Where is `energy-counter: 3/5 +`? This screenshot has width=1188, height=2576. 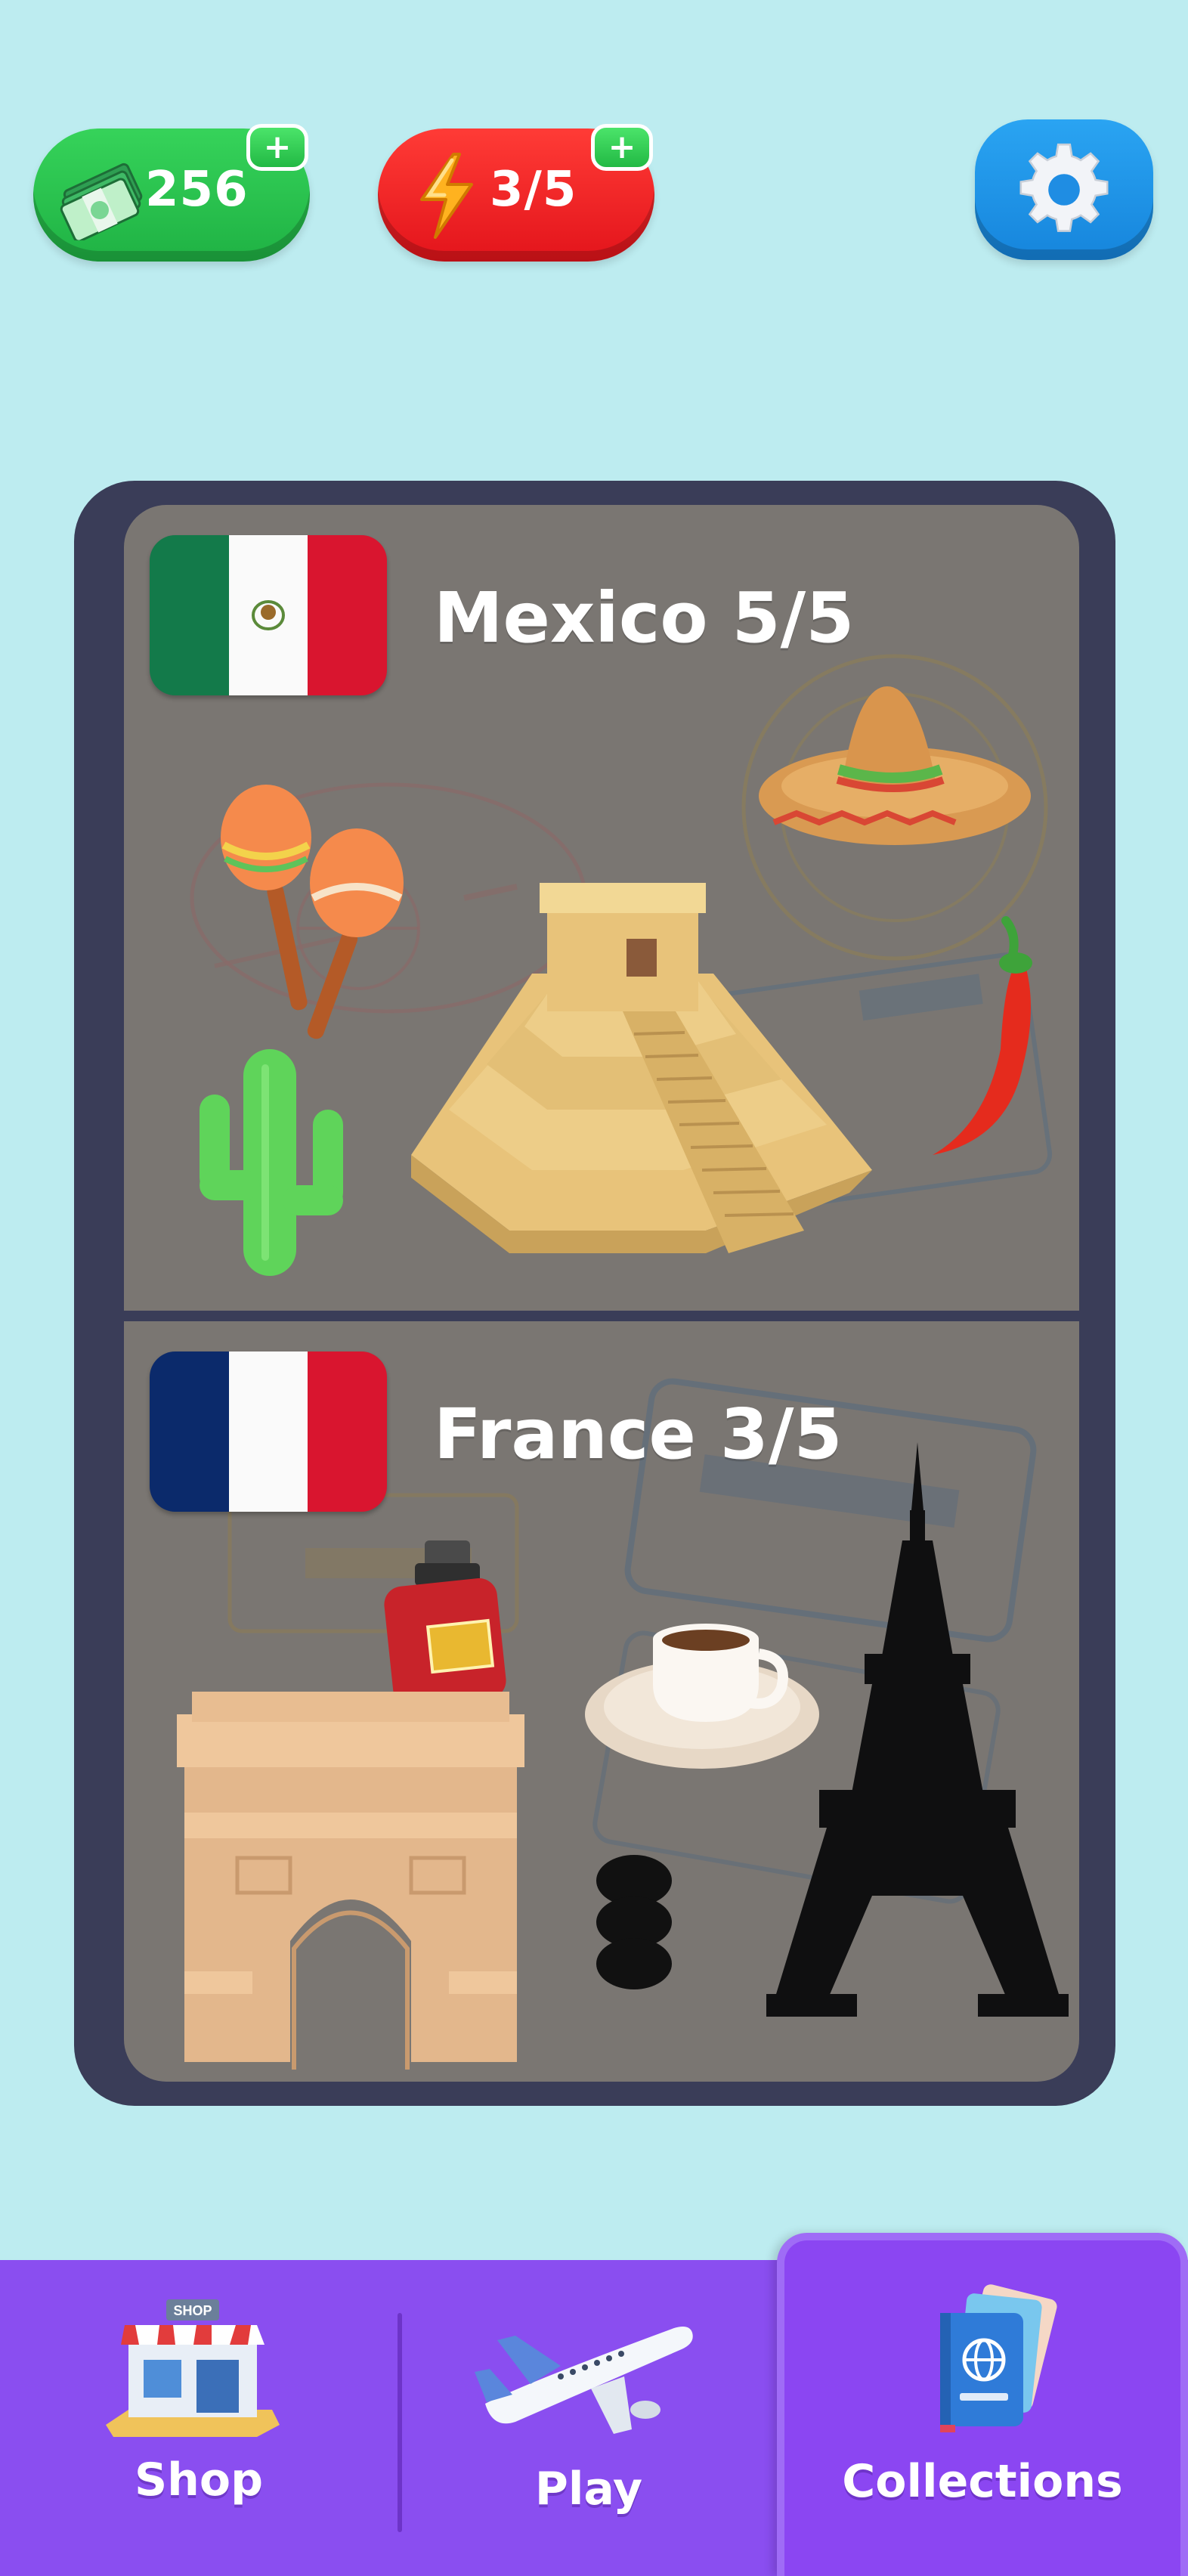
energy-counter: 3/5 + is located at coordinates (516, 193).